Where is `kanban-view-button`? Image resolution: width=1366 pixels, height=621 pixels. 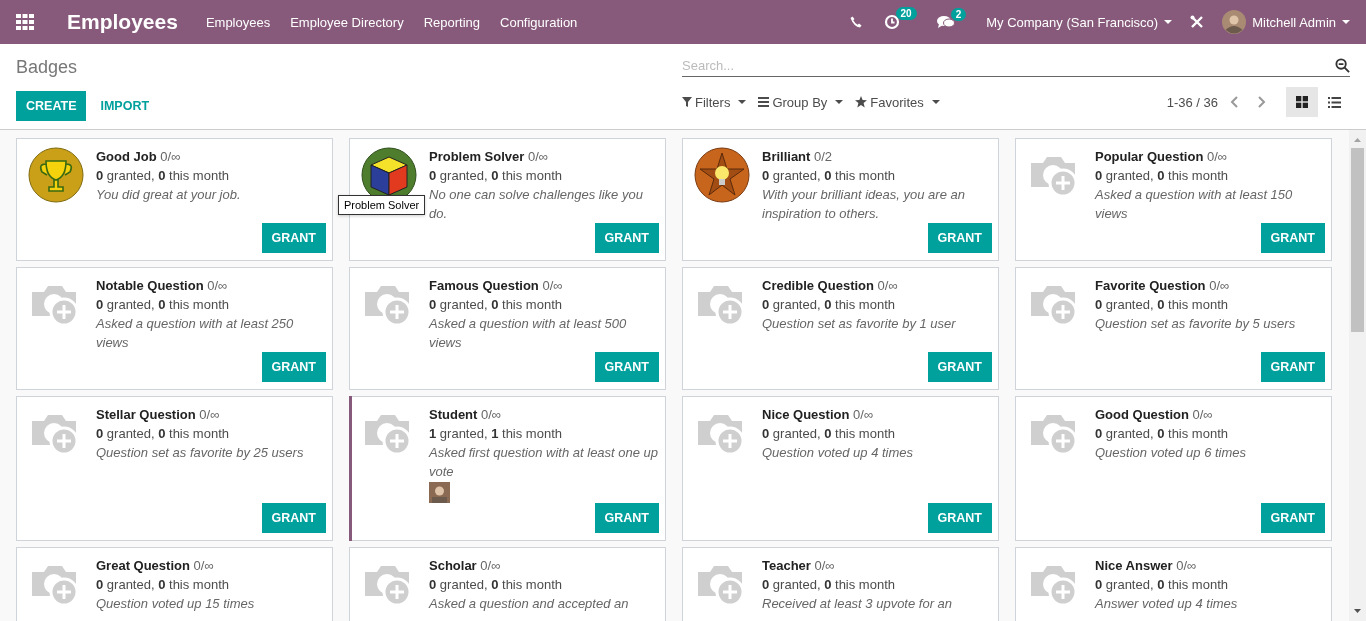 kanban-view-button is located at coordinates (1302, 102).